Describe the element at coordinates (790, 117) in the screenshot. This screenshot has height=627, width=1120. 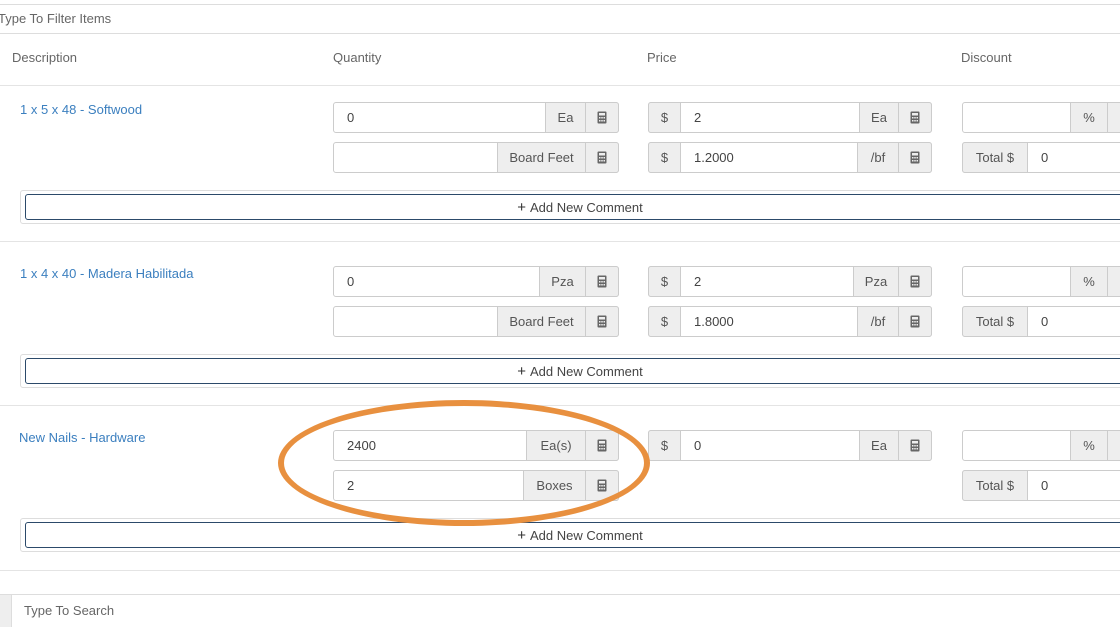
I see `price-input: $ 2 Ea` at that location.